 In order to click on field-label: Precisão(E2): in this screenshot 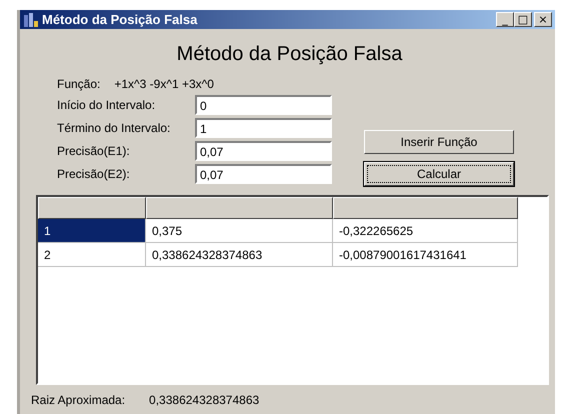, I will do `click(94, 173)`.